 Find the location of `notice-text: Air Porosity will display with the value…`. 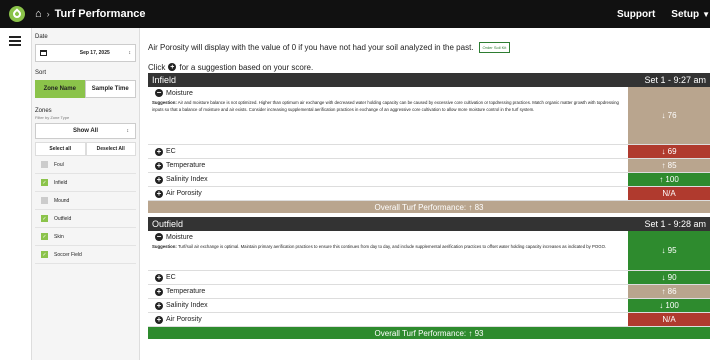

notice-text: Air Porosity will display with the value… is located at coordinates (311, 47).